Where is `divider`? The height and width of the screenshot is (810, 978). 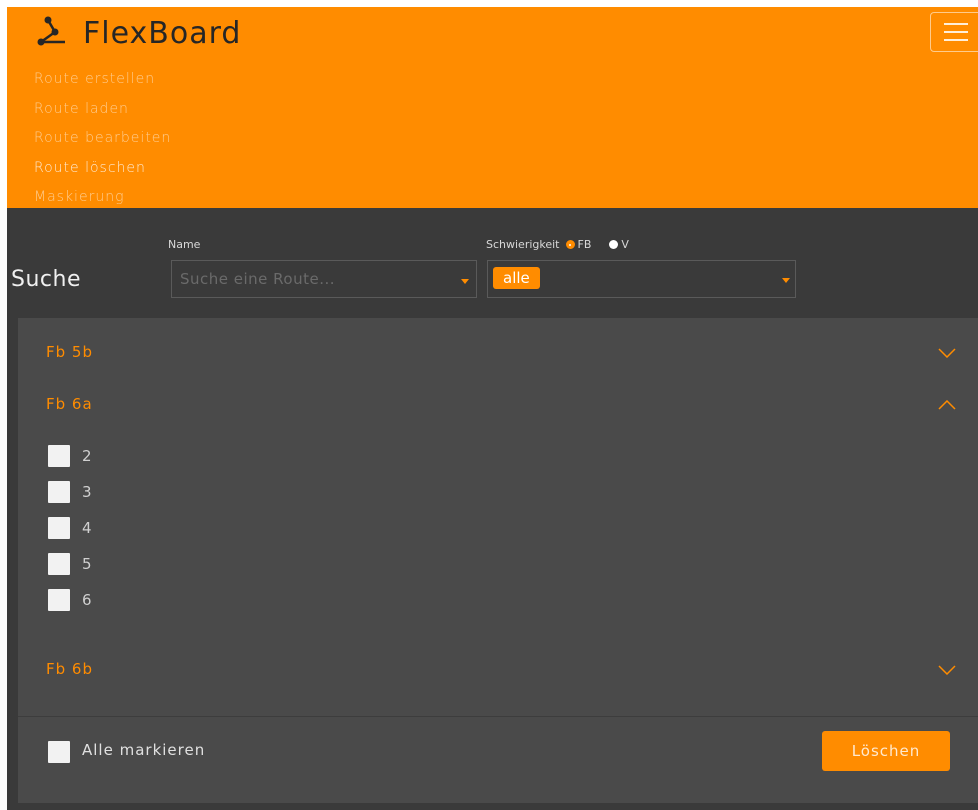
divider is located at coordinates (498, 716).